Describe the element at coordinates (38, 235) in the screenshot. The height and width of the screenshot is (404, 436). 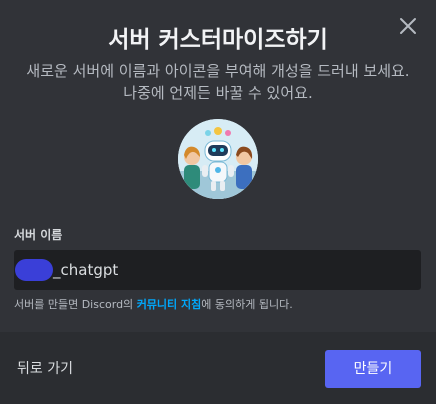
I see `server-name-label: 서버 이름` at that location.